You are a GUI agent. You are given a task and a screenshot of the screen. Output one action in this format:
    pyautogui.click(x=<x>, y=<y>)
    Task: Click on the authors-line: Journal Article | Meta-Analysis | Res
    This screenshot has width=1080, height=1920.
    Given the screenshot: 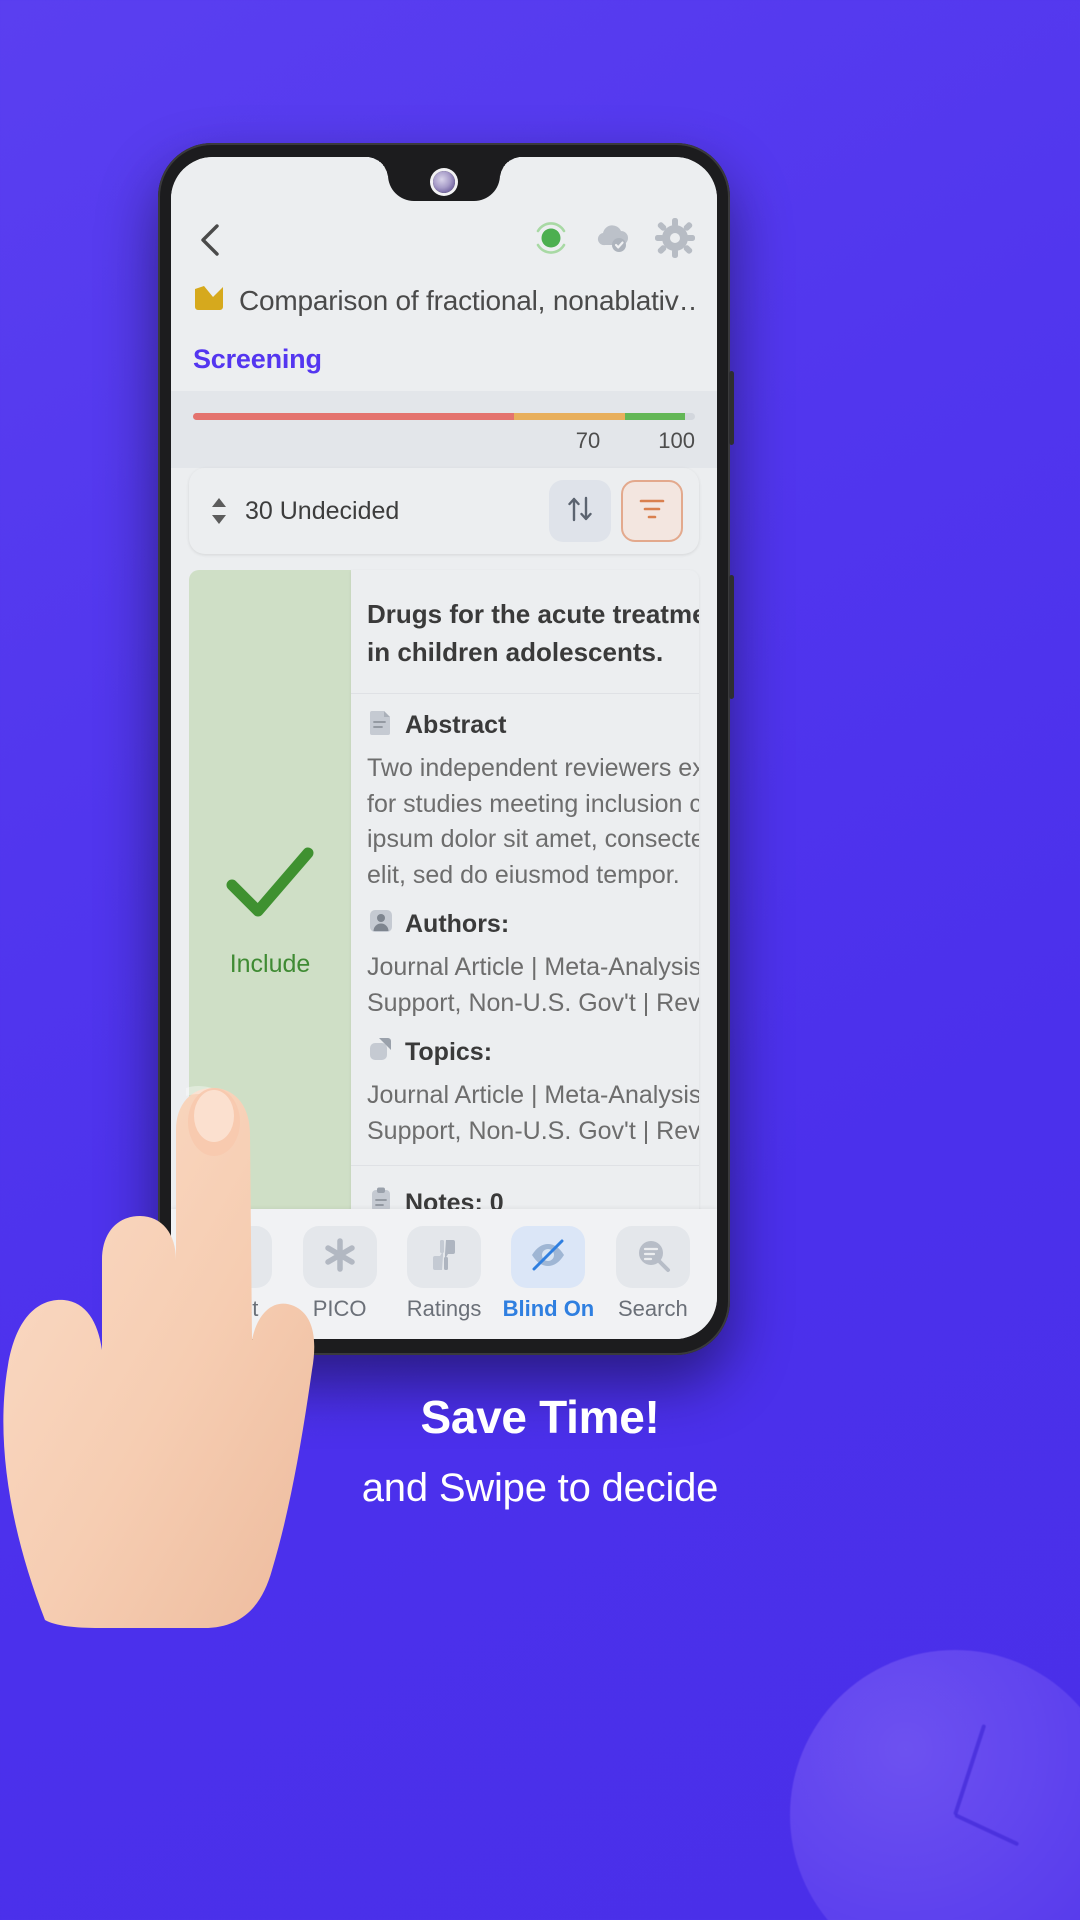 What is the action you would take?
    pyautogui.click(x=533, y=967)
    